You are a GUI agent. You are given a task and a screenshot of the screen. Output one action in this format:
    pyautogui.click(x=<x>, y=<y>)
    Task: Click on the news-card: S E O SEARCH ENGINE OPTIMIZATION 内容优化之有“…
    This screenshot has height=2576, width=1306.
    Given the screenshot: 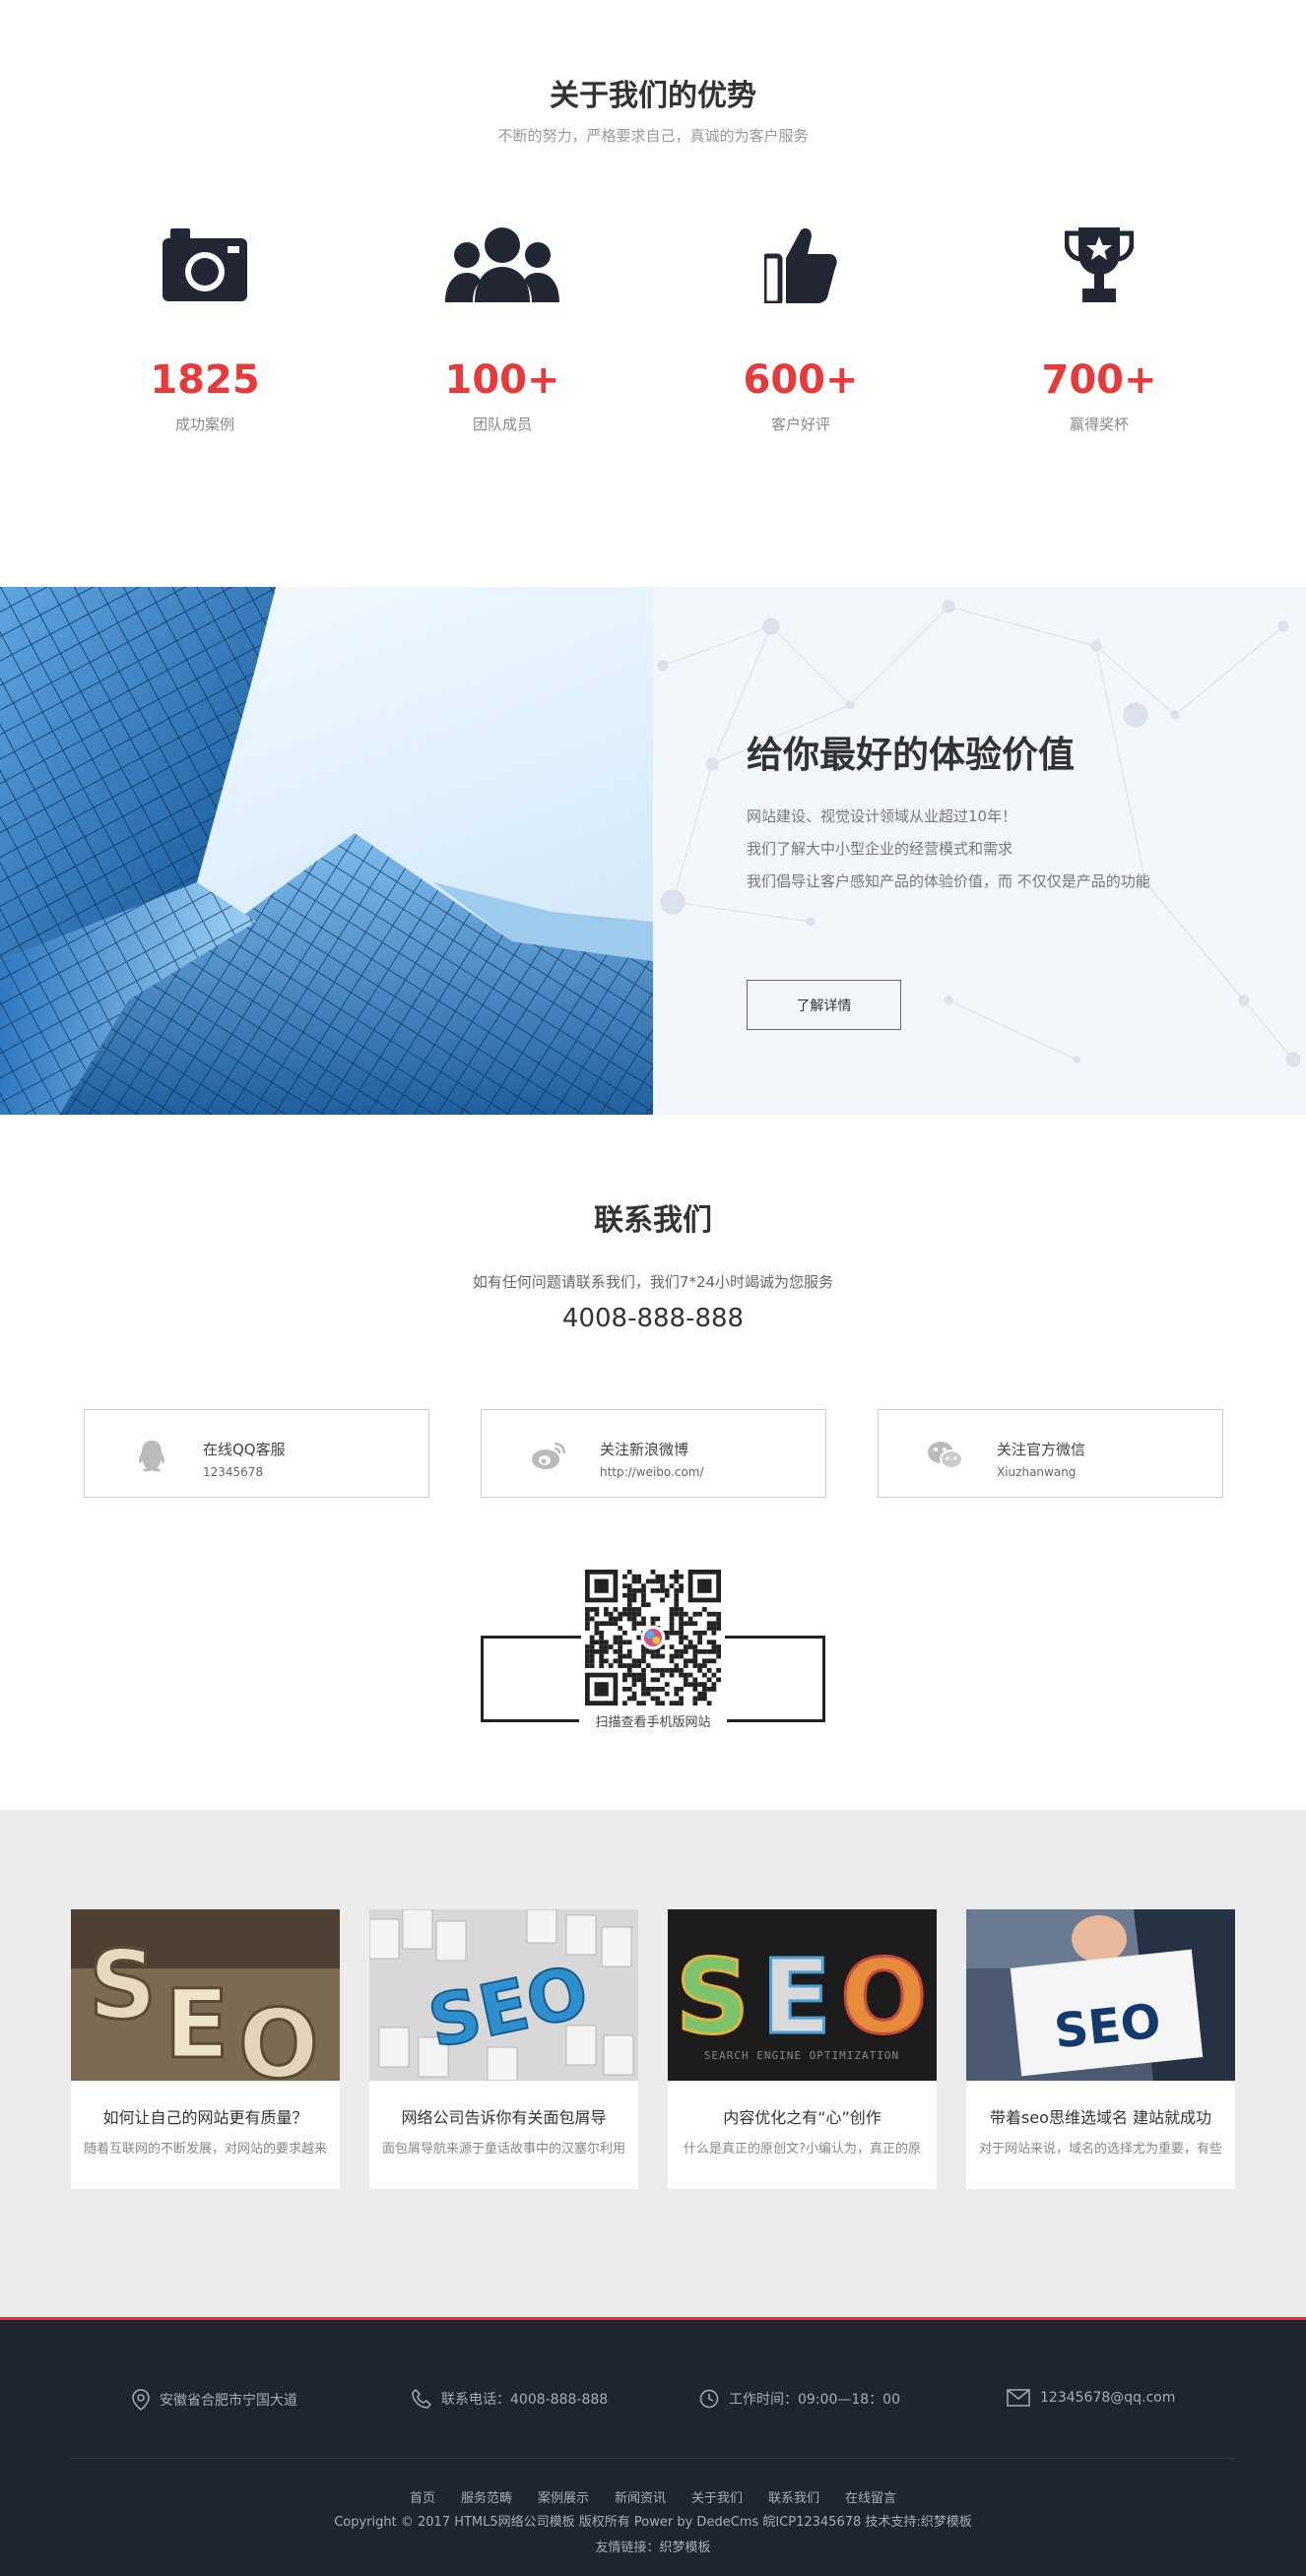 What is the action you would take?
    pyautogui.click(x=803, y=2049)
    